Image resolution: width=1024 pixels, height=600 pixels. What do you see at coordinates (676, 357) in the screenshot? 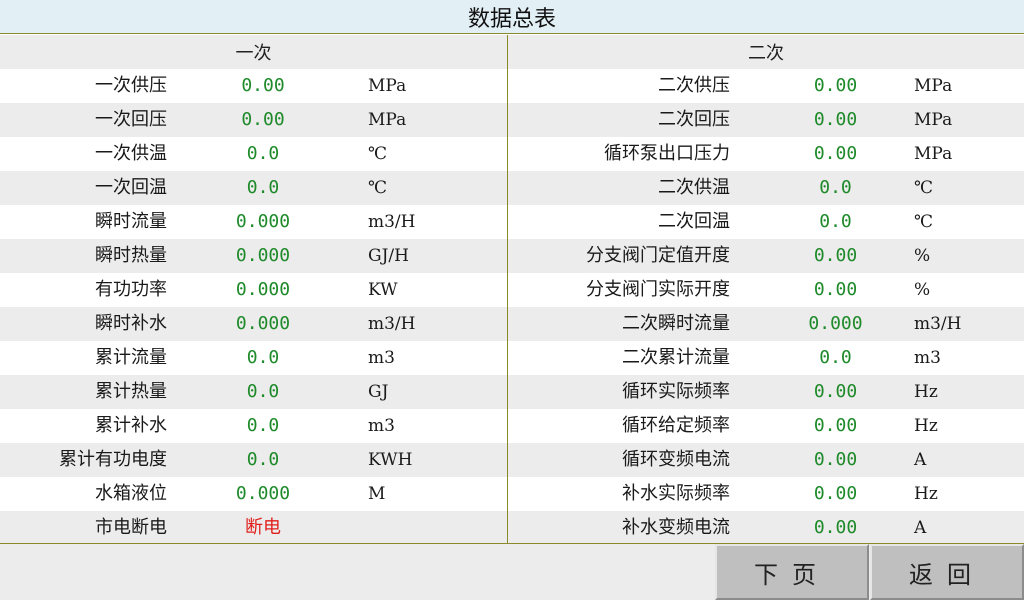
I see `row-label: 二次累计流量` at bounding box center [676, 357].